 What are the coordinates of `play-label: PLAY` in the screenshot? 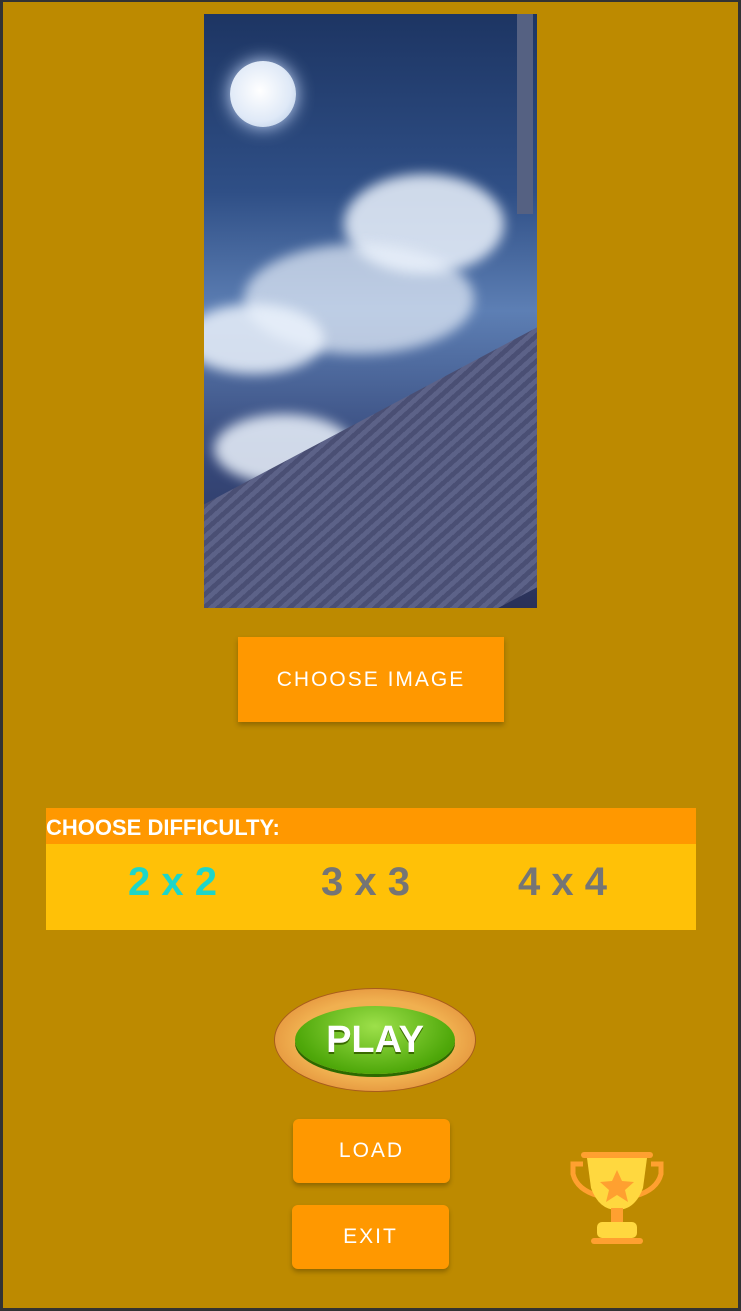 It's located at (375, 1040).